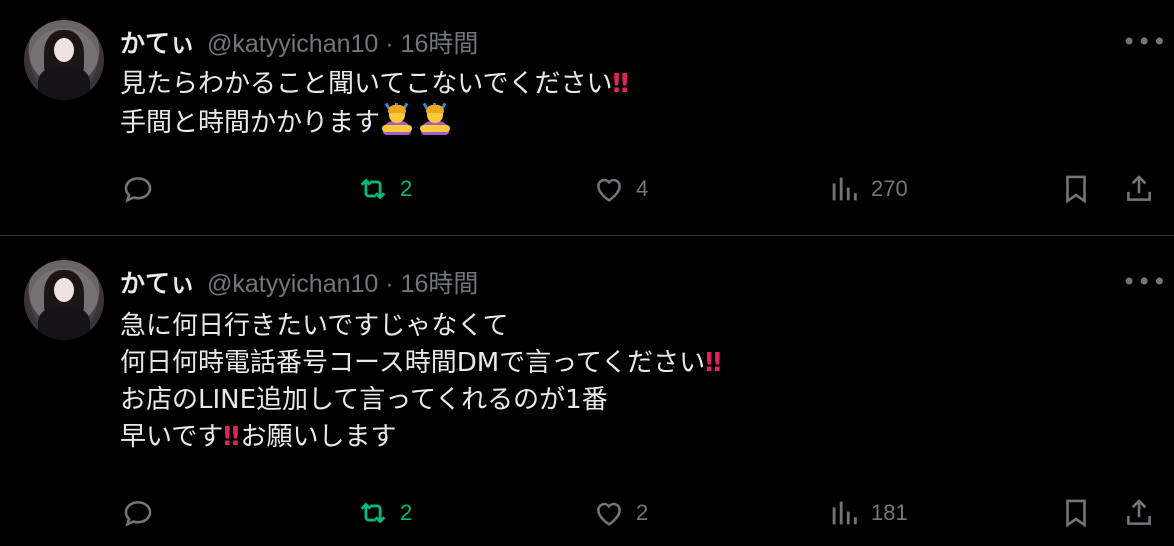 The image size is (1174, 546). I want to click on tweet-divider, so click(587, 235).